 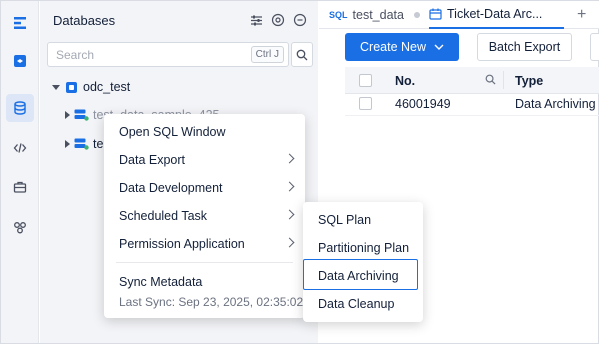 What do you see at coordinates (439, 47) in the screenshot?
I see `chevron-down-icon` at bounding box center [439, 47].